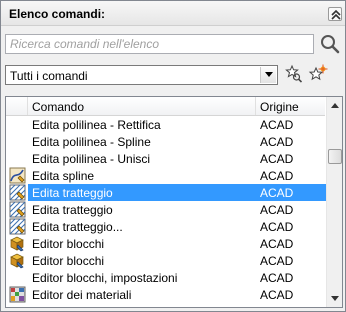  I want to click on command-filter-select: Tutti i comandi, so click(141, 75).